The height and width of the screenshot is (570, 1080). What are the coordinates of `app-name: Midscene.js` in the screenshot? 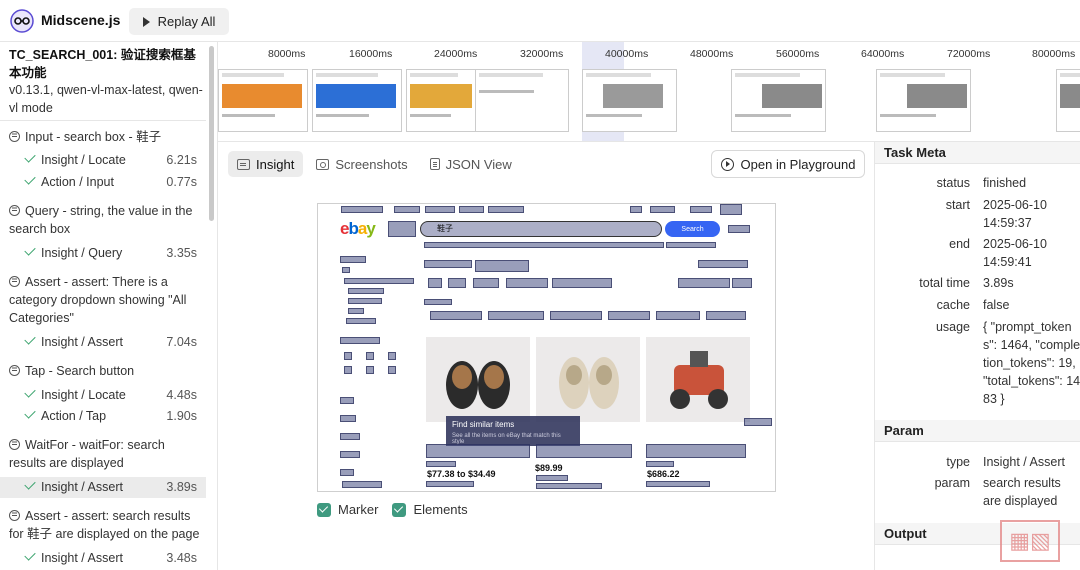 It's located at (81, 20).